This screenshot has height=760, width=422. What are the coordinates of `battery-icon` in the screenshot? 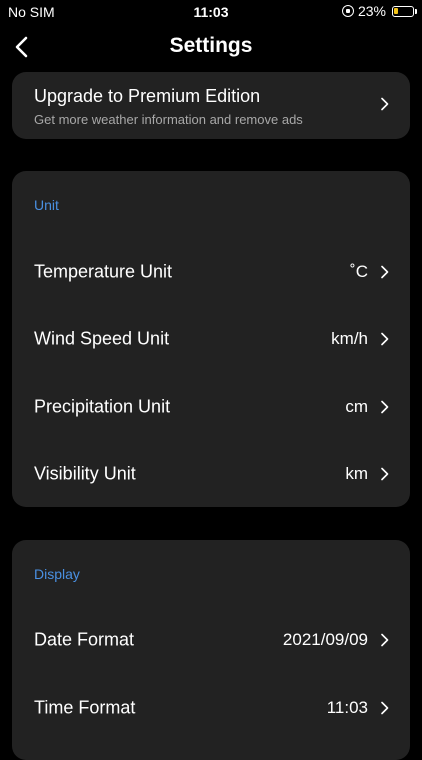 It's located at (404, 11).